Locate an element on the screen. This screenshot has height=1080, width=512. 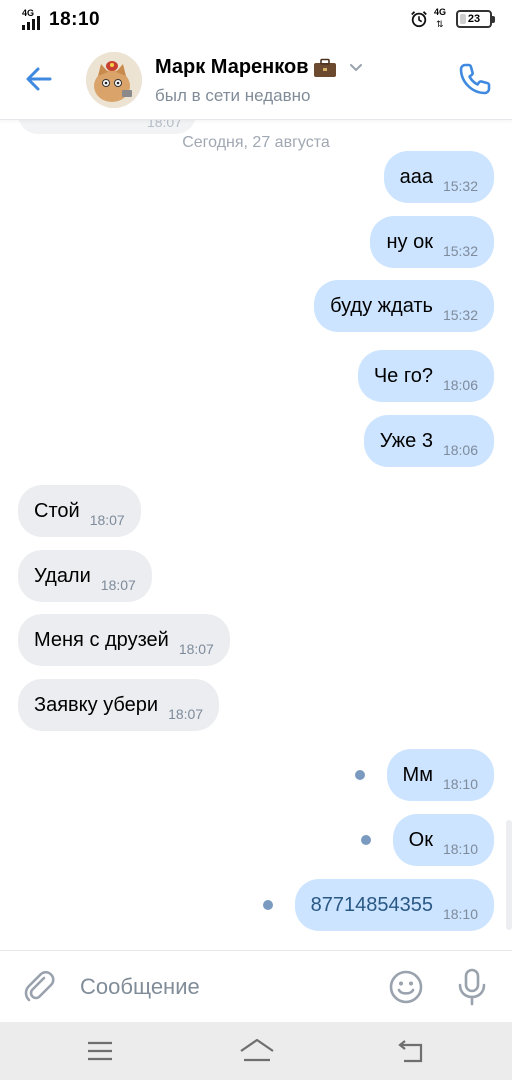
outgoing-message: Уже 3 18:06 is located at coordinates (428, 441).